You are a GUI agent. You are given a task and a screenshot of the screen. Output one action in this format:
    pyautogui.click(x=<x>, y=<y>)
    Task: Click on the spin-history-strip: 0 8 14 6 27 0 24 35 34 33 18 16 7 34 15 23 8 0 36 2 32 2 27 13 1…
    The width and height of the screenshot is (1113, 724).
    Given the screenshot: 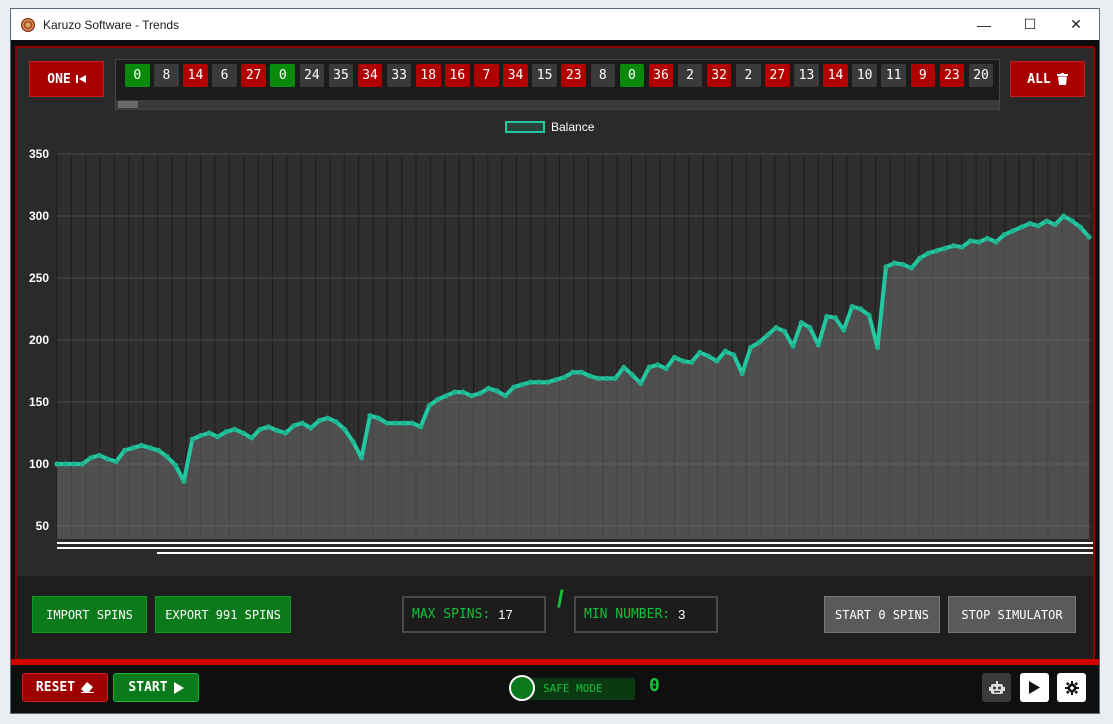 What is the action you would take?
    pyautogui.click(x=557, y=84)
    